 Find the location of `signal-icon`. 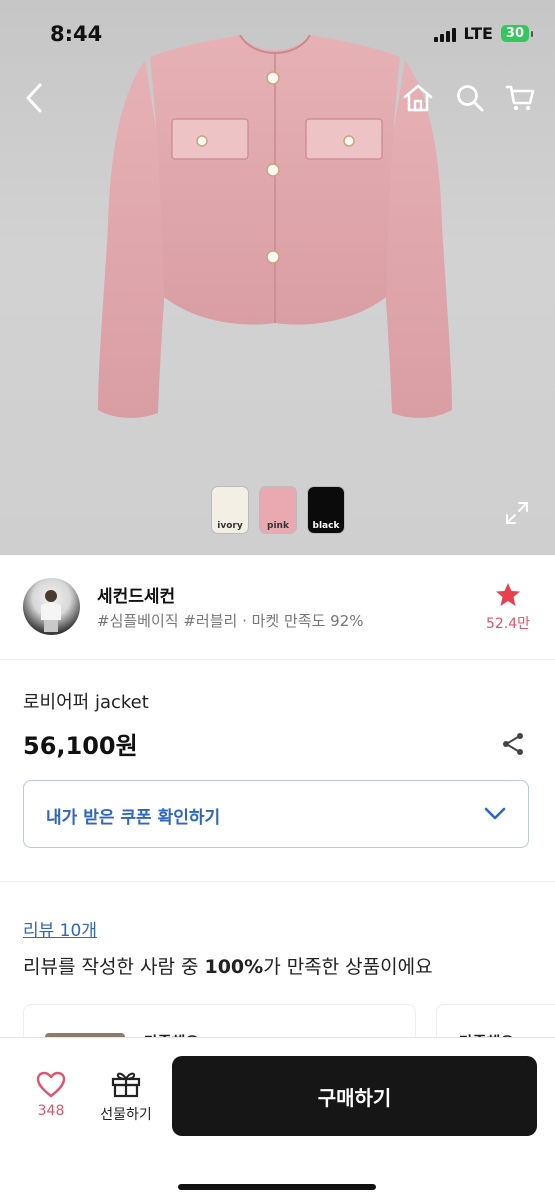

signal-icon is located at coordinates (444, 34).